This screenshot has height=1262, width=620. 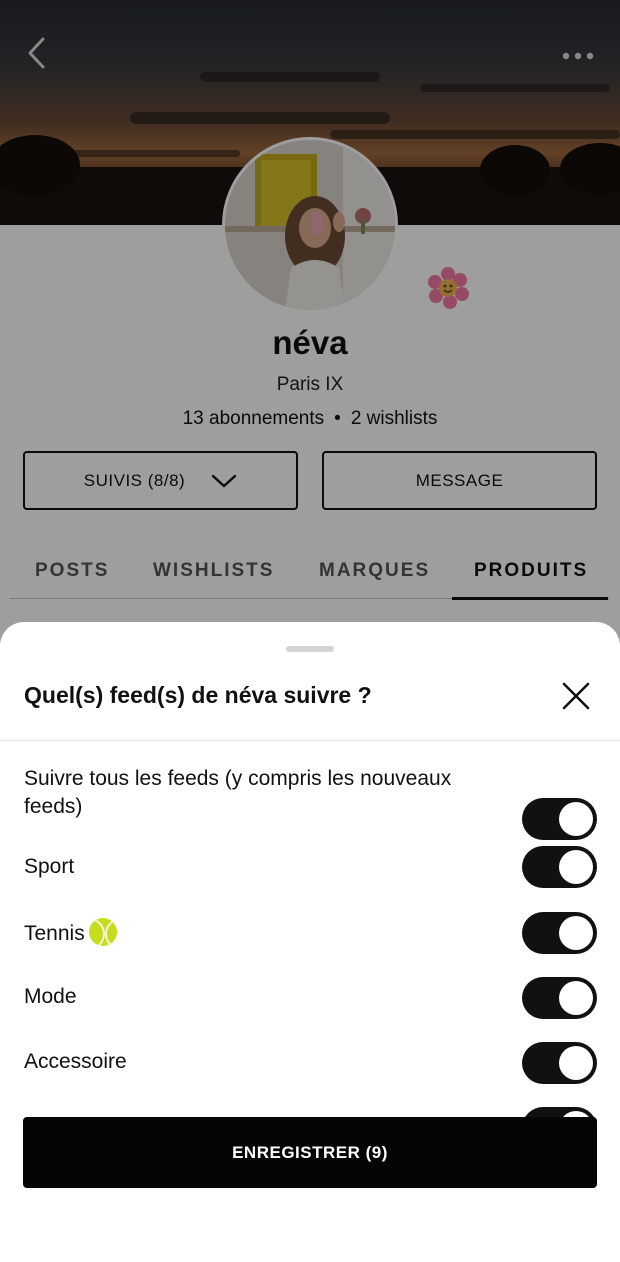 What do you see at coordinates (559, 867) in the screenshot?
I see `feed-toggle-sport` at bounding box center [559, 867].